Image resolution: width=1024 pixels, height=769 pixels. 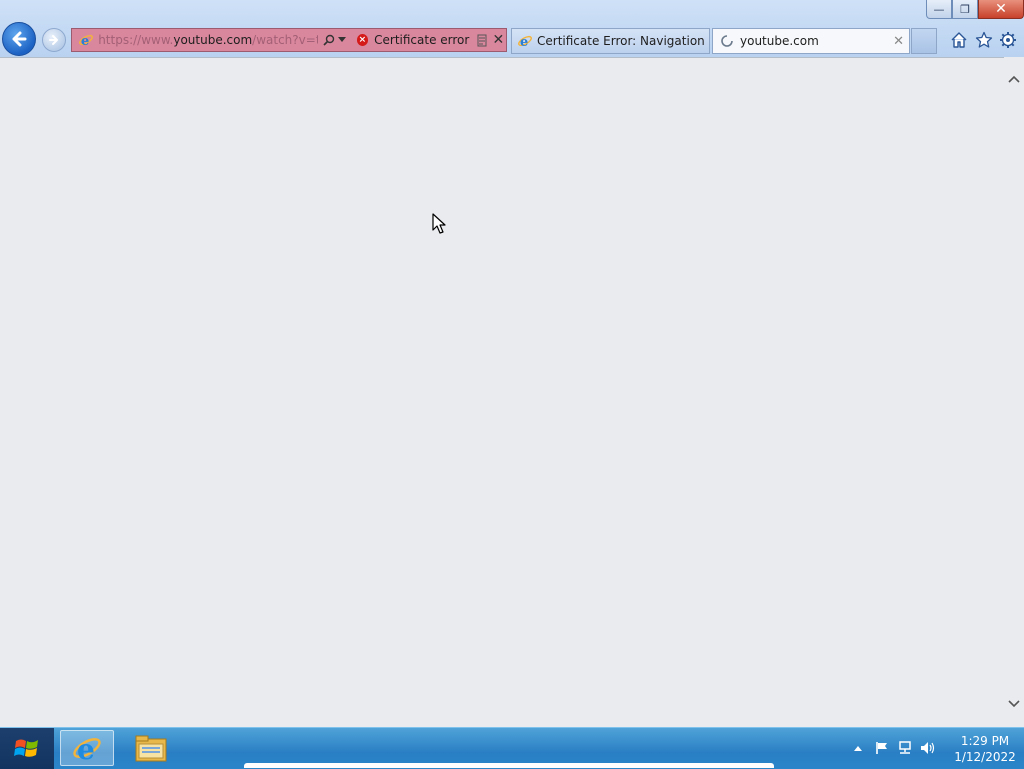 I want to click on loading-spinner-icon, so click(x=727, y=41).